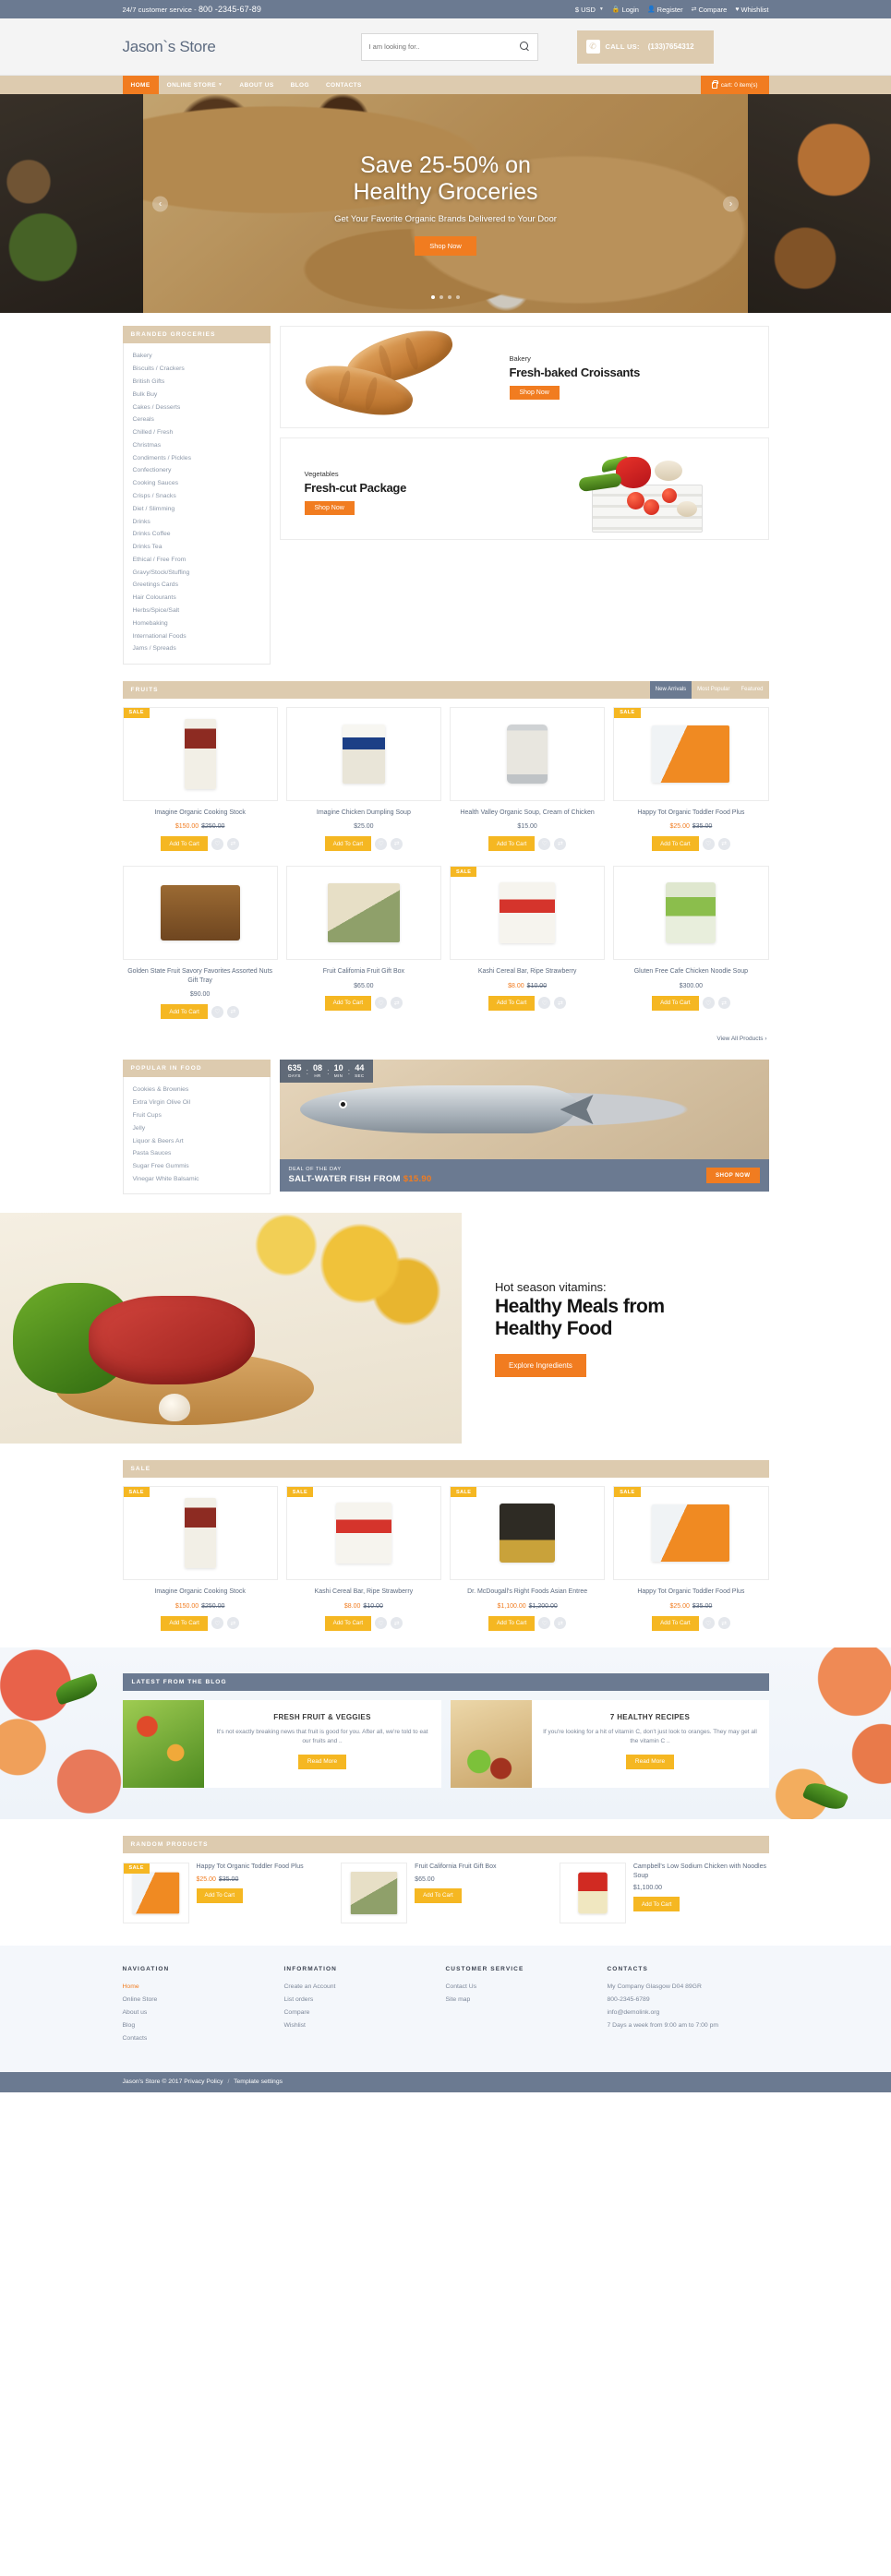  I want to click on tab-featured: Featured, so click(751, 690).